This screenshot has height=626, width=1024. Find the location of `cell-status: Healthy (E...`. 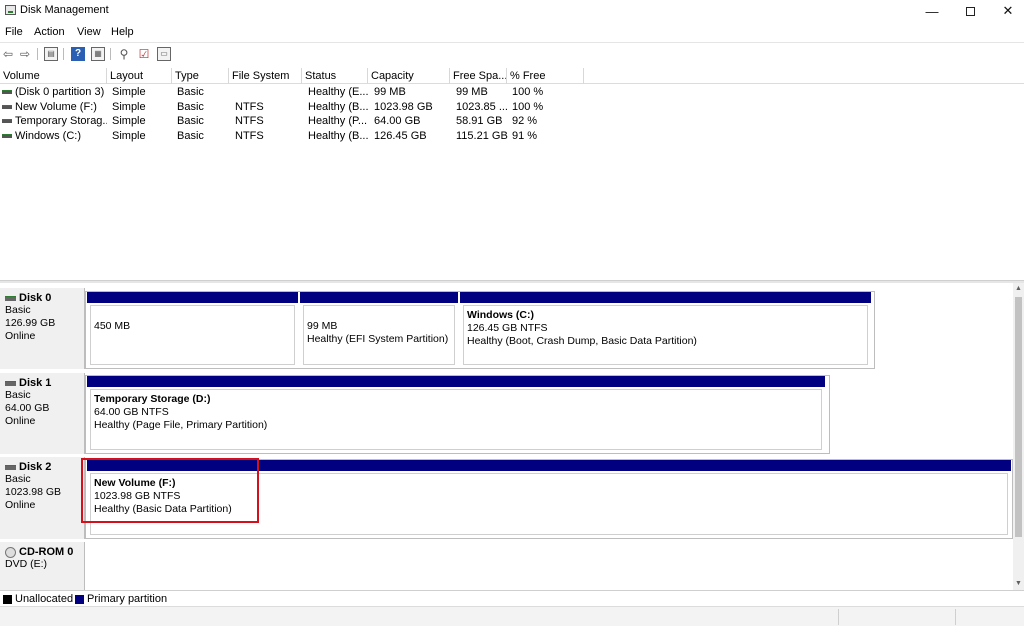

cell-status: Healthy (E... is located at coordinates (338, 92).